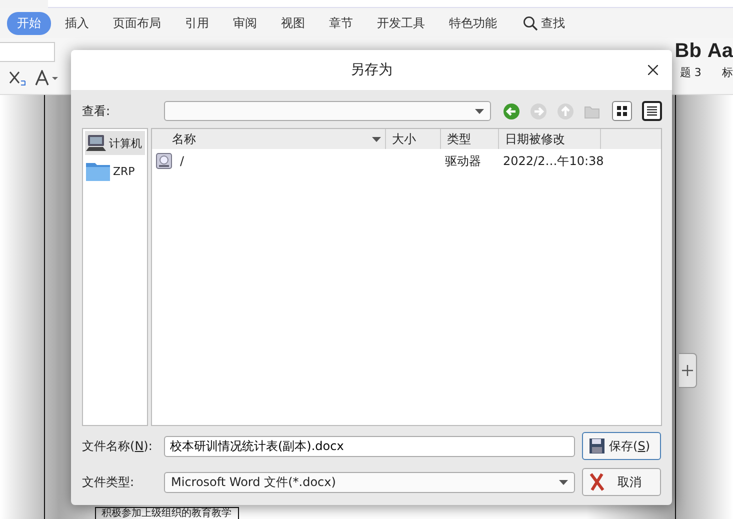 Image resolution: width=733 pixels, height=519 pixels. Describe the element at coordinates (293, 23) in the screenshot. I see `ribbon-tab: 视图` at that location.